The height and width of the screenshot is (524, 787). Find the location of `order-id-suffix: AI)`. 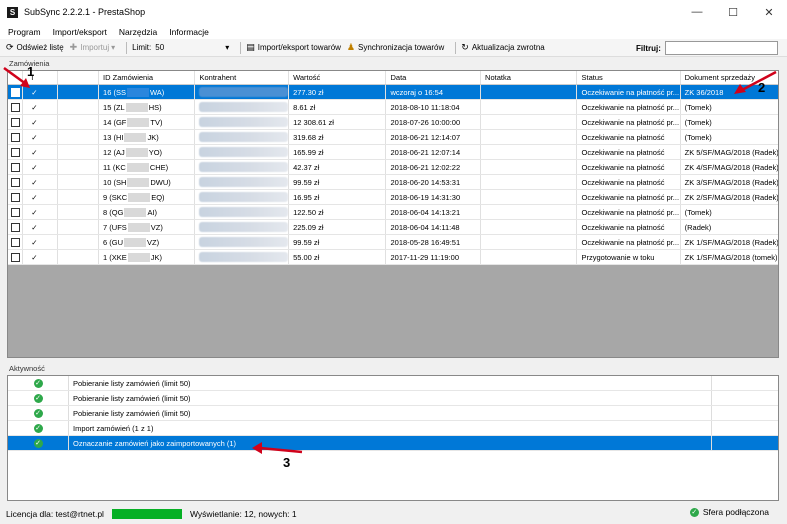

order-id-suffix: AI) is located at coordinates (152, 212).